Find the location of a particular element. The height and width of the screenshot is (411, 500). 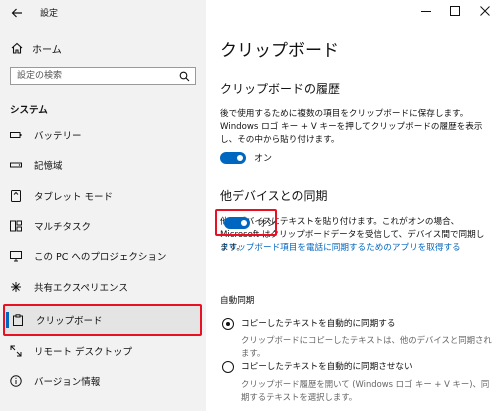

sidebar-item-battery: バッテリー is located at coordinates (103, 135).